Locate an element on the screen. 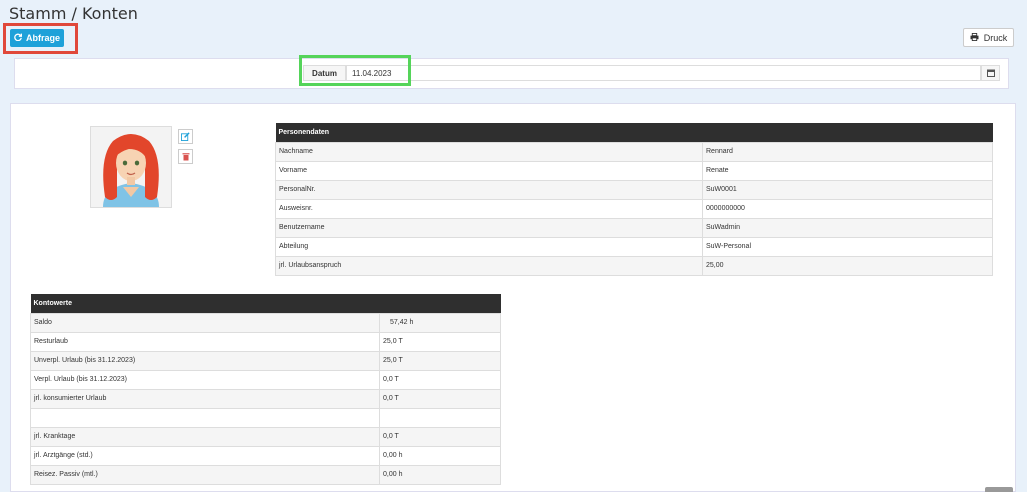 Image resolution: width=1027 pixels, height=492 pixels. table-row: Verpl. Urlaub (bis 31.12.2023) 0,0 T is located at coordinates (265, 379).